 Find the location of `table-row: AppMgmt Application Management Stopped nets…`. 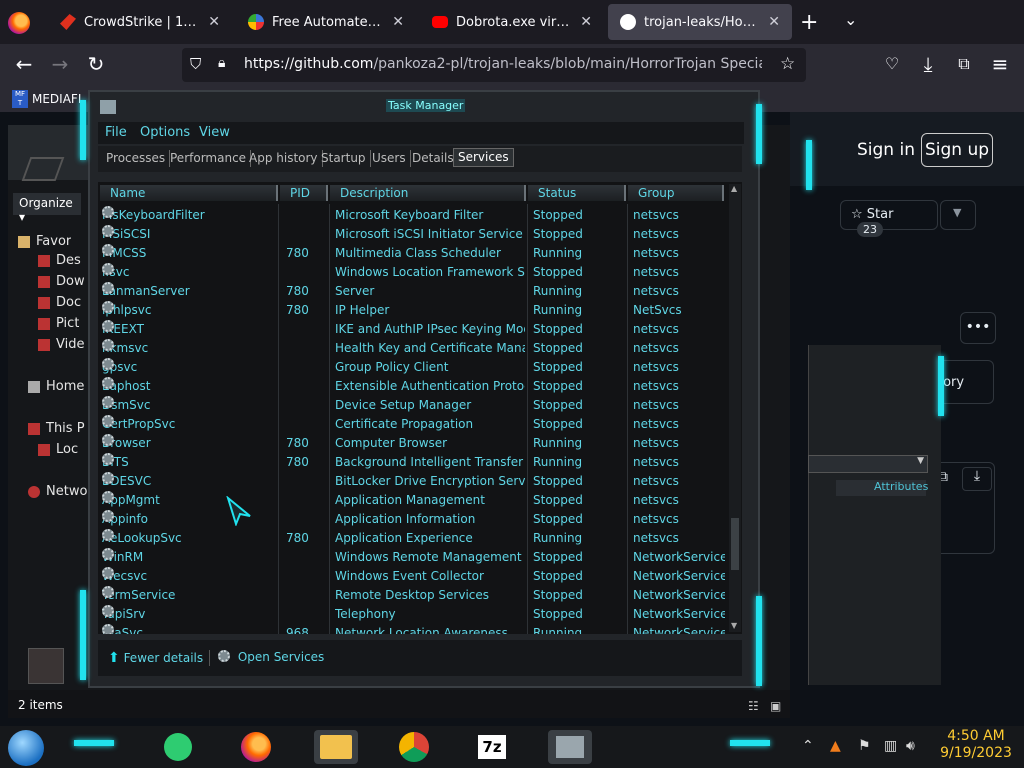

table-row: AppMgmt Application Management Stopped nets… is located at coordinates (412, 500).